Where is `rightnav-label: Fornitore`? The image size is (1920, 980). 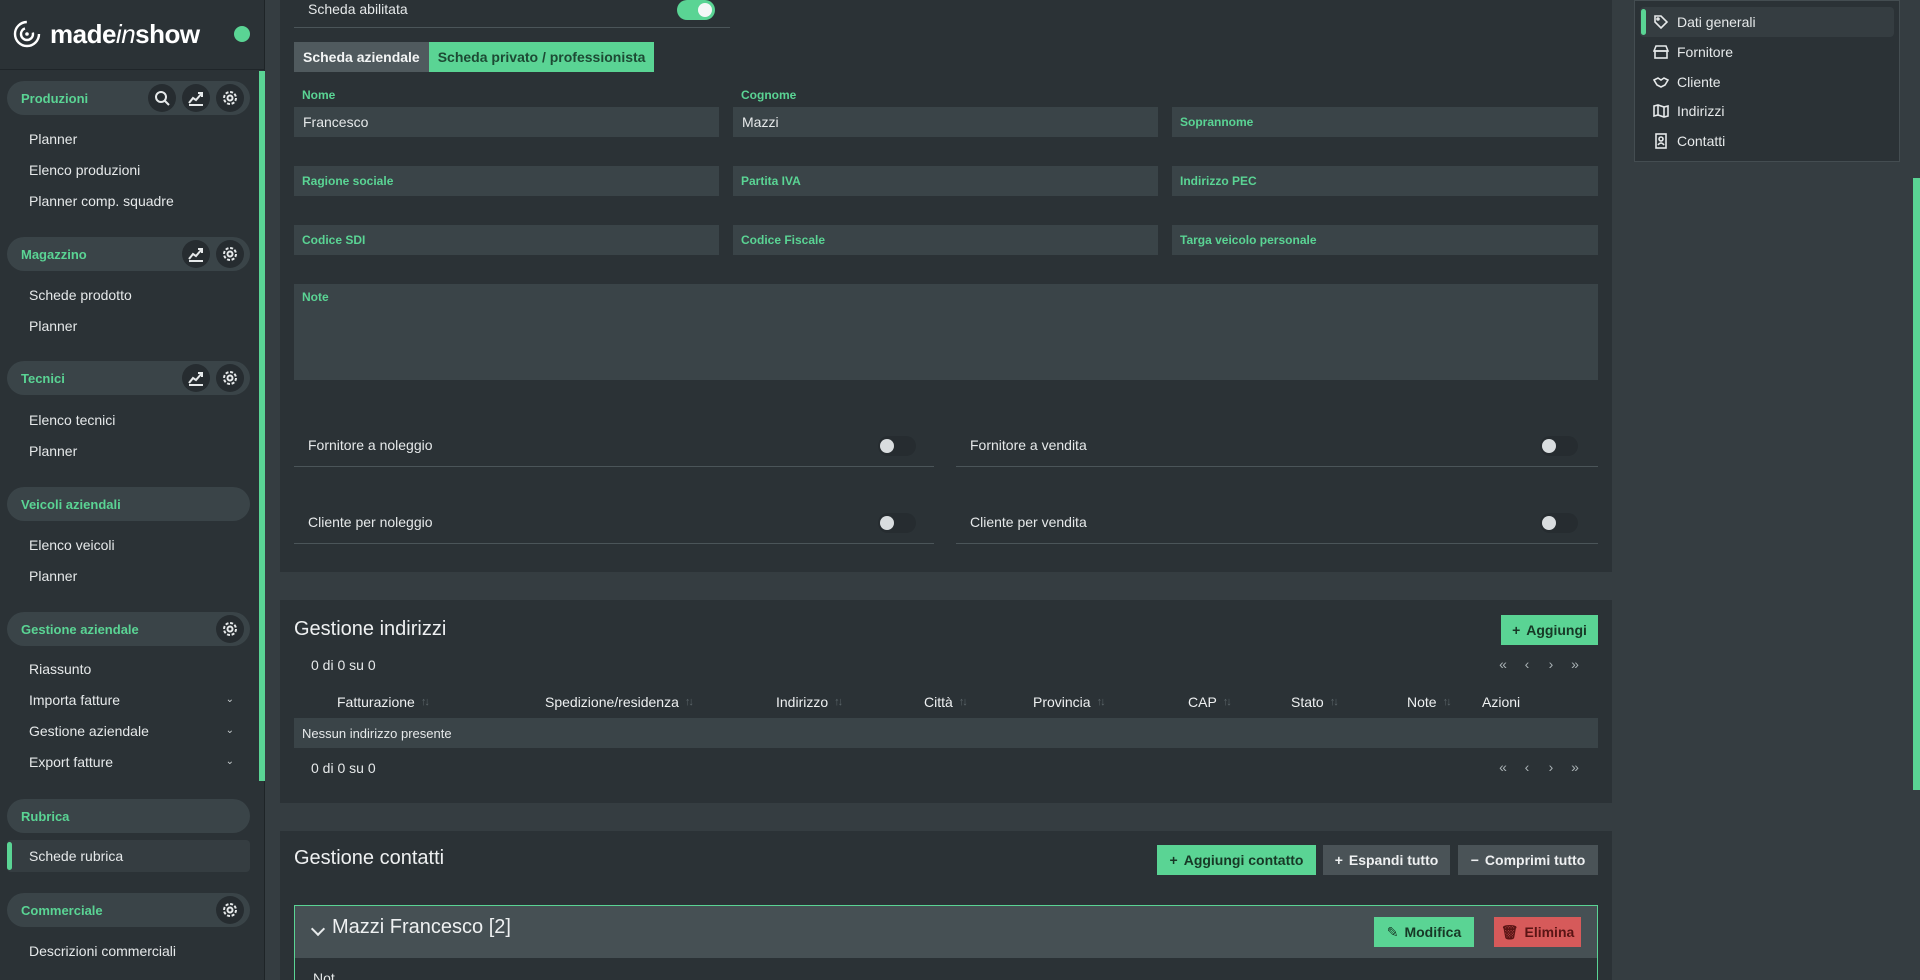
rightnav-label: Fornitore is located at coordinates (1705, 52).